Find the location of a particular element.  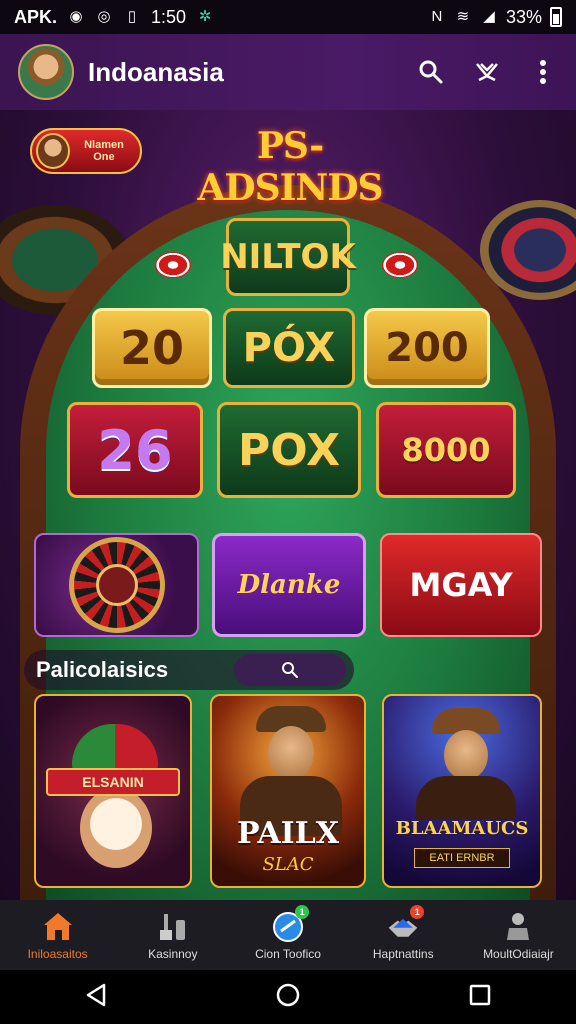

more-vert-icon is located at coordinates (543, 72).